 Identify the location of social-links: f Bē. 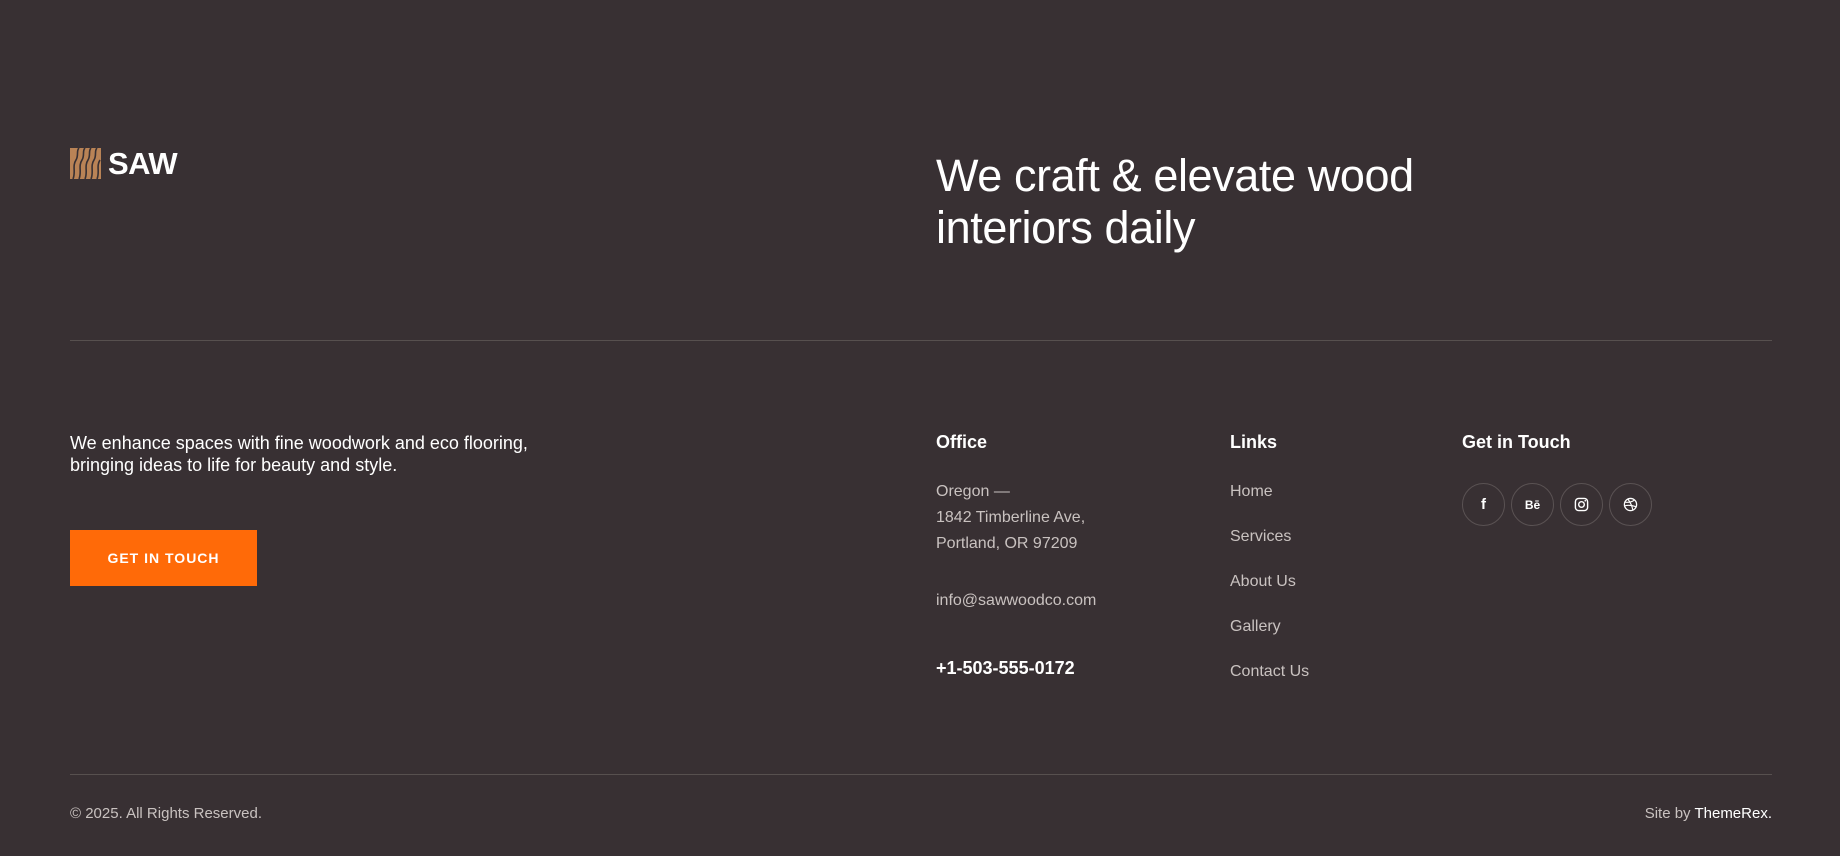
(1557, 504).